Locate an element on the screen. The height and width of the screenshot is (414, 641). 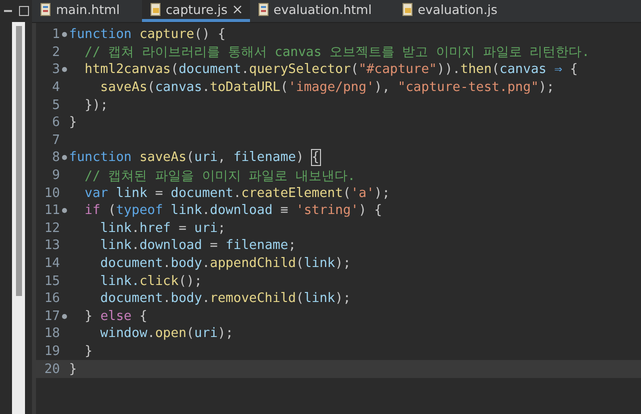
minimize-icon is located at coordinates (8, 11).